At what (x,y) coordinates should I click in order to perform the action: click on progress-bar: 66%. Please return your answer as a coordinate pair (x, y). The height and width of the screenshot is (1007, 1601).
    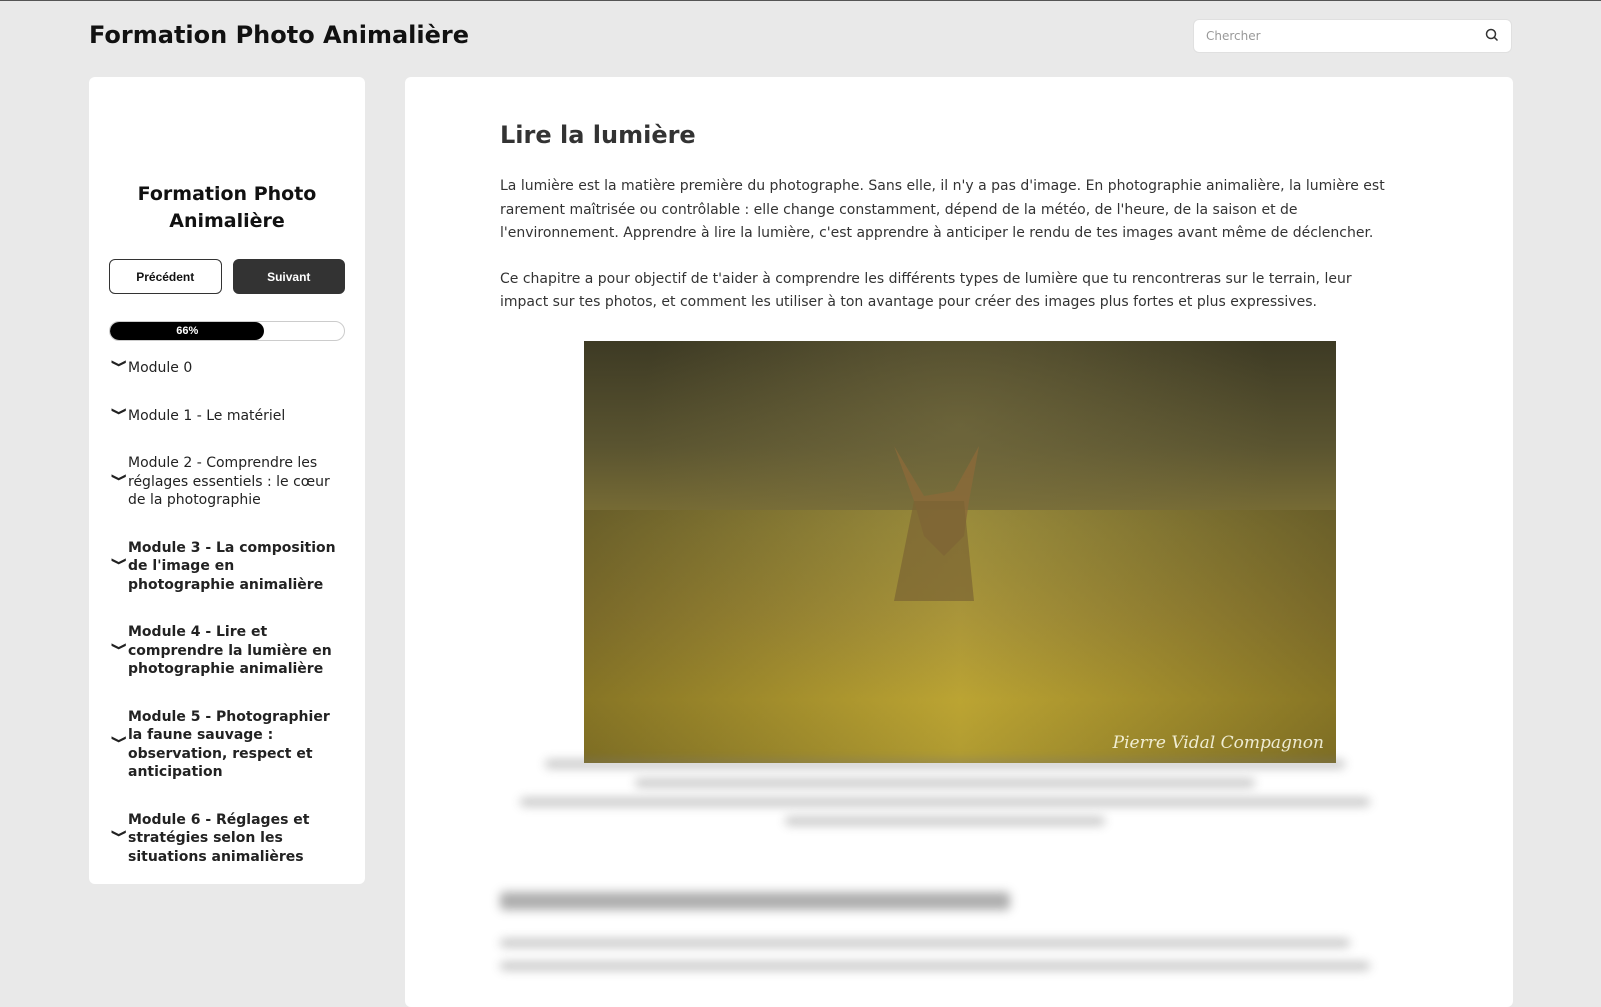
    Looking at the image, I should click on (227, 331).